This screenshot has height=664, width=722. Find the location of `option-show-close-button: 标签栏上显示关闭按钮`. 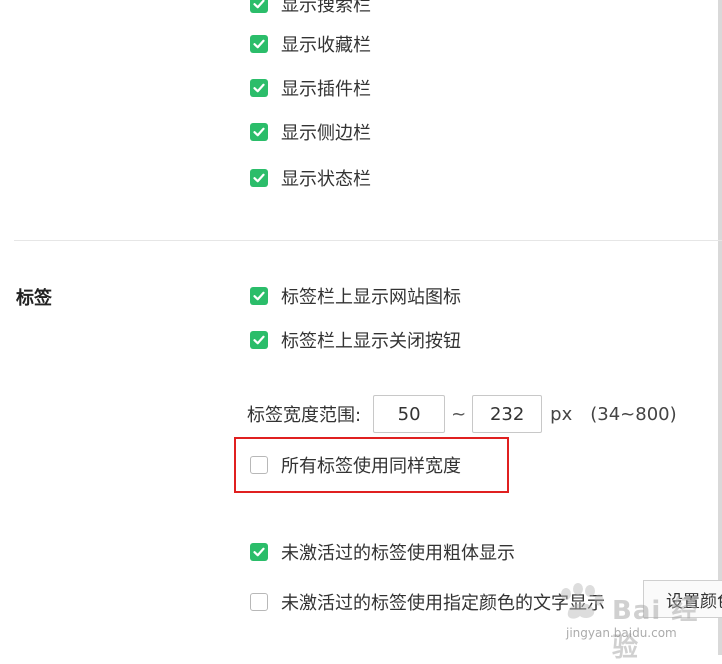

option-show-close-button: 标签栏上显示关闭按钮 is located at coordinates (355, 340).